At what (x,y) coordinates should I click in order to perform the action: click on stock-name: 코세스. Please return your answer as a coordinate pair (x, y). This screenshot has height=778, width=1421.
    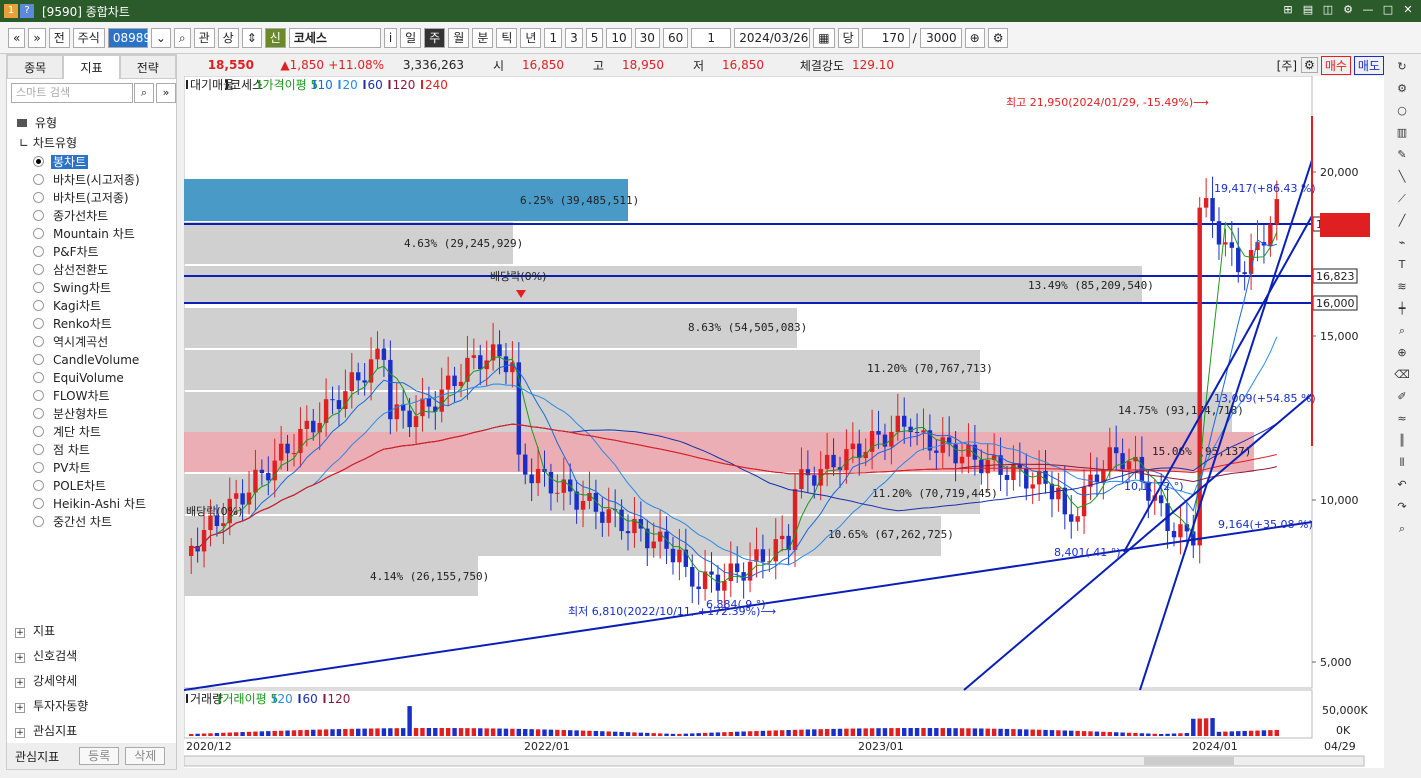
    Looking at the image, I should click on (334, 37).